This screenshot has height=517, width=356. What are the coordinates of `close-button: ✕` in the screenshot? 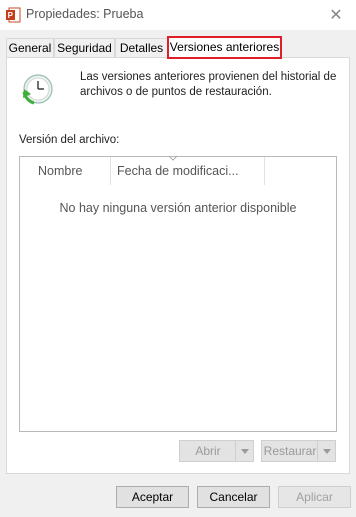 It's located at (336, 15).